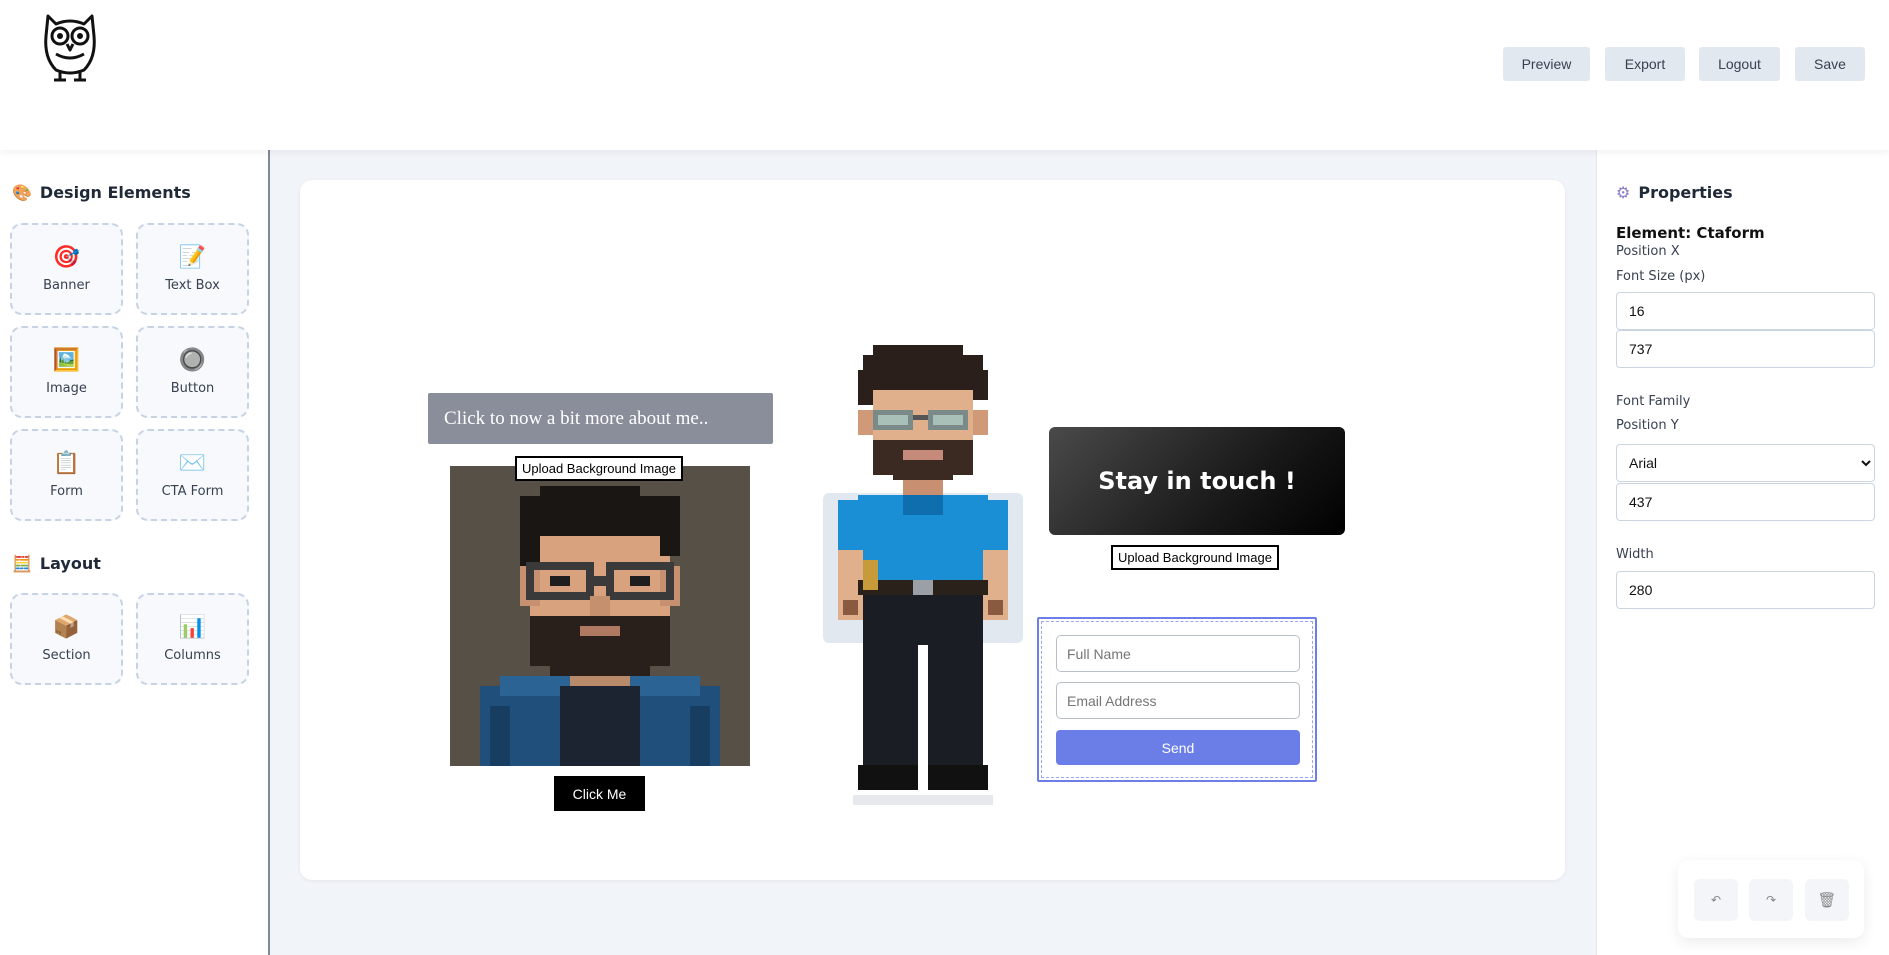  What do you see at coordinates (599, 793) in the screenshot?
I see `canvas-click-me-button: Click Me` at bounding box center [599, 793].